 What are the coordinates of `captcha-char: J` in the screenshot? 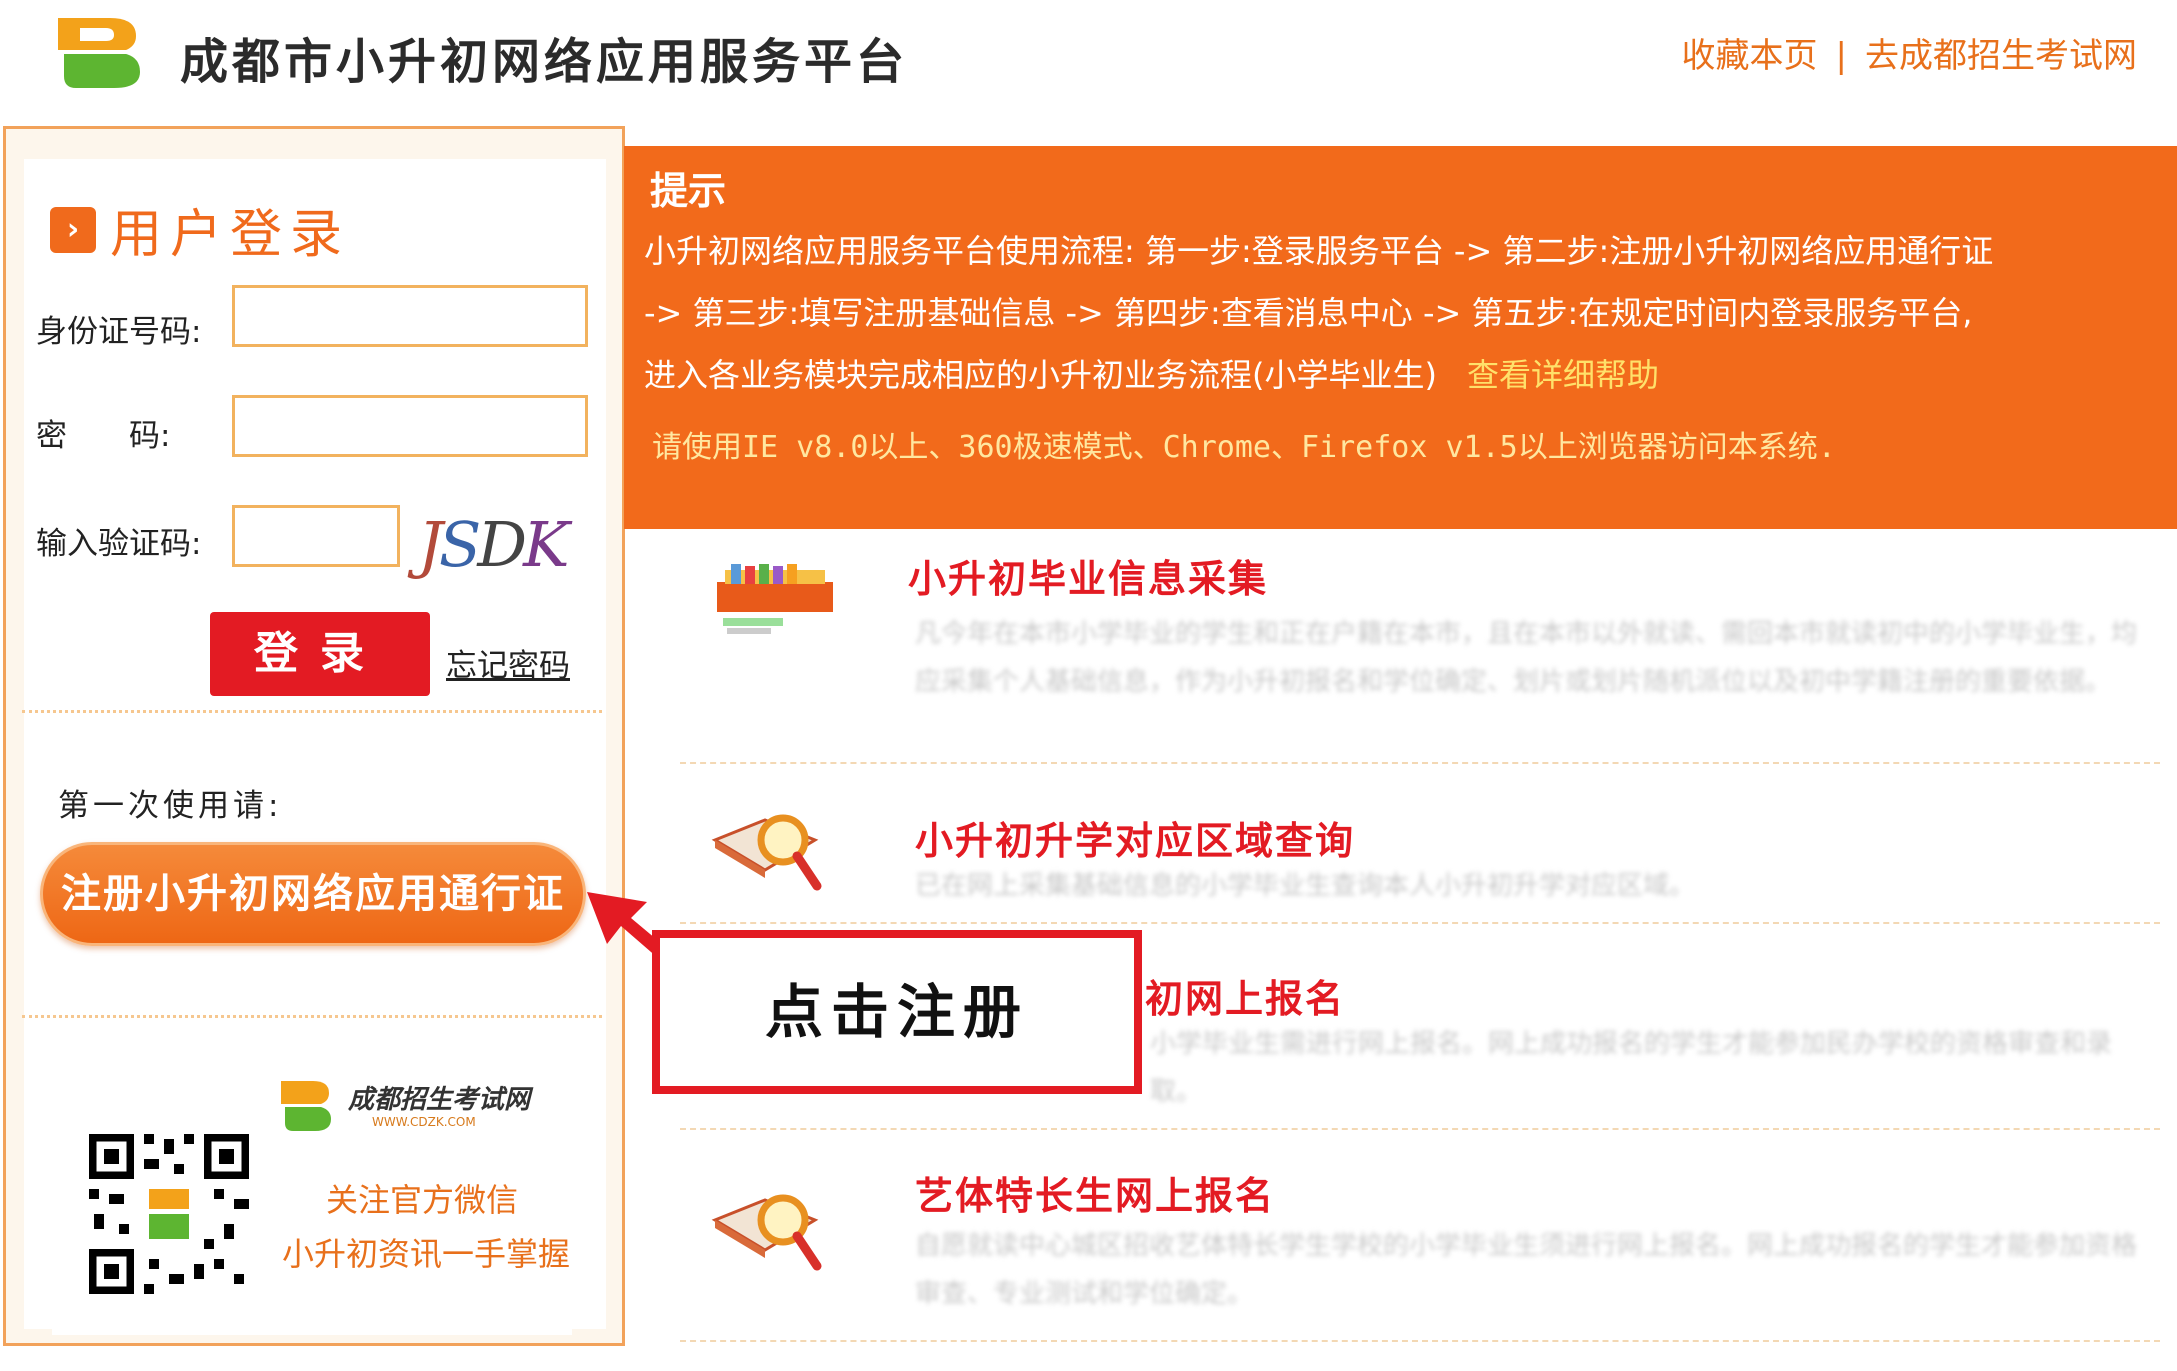 It's located at (430, 544).